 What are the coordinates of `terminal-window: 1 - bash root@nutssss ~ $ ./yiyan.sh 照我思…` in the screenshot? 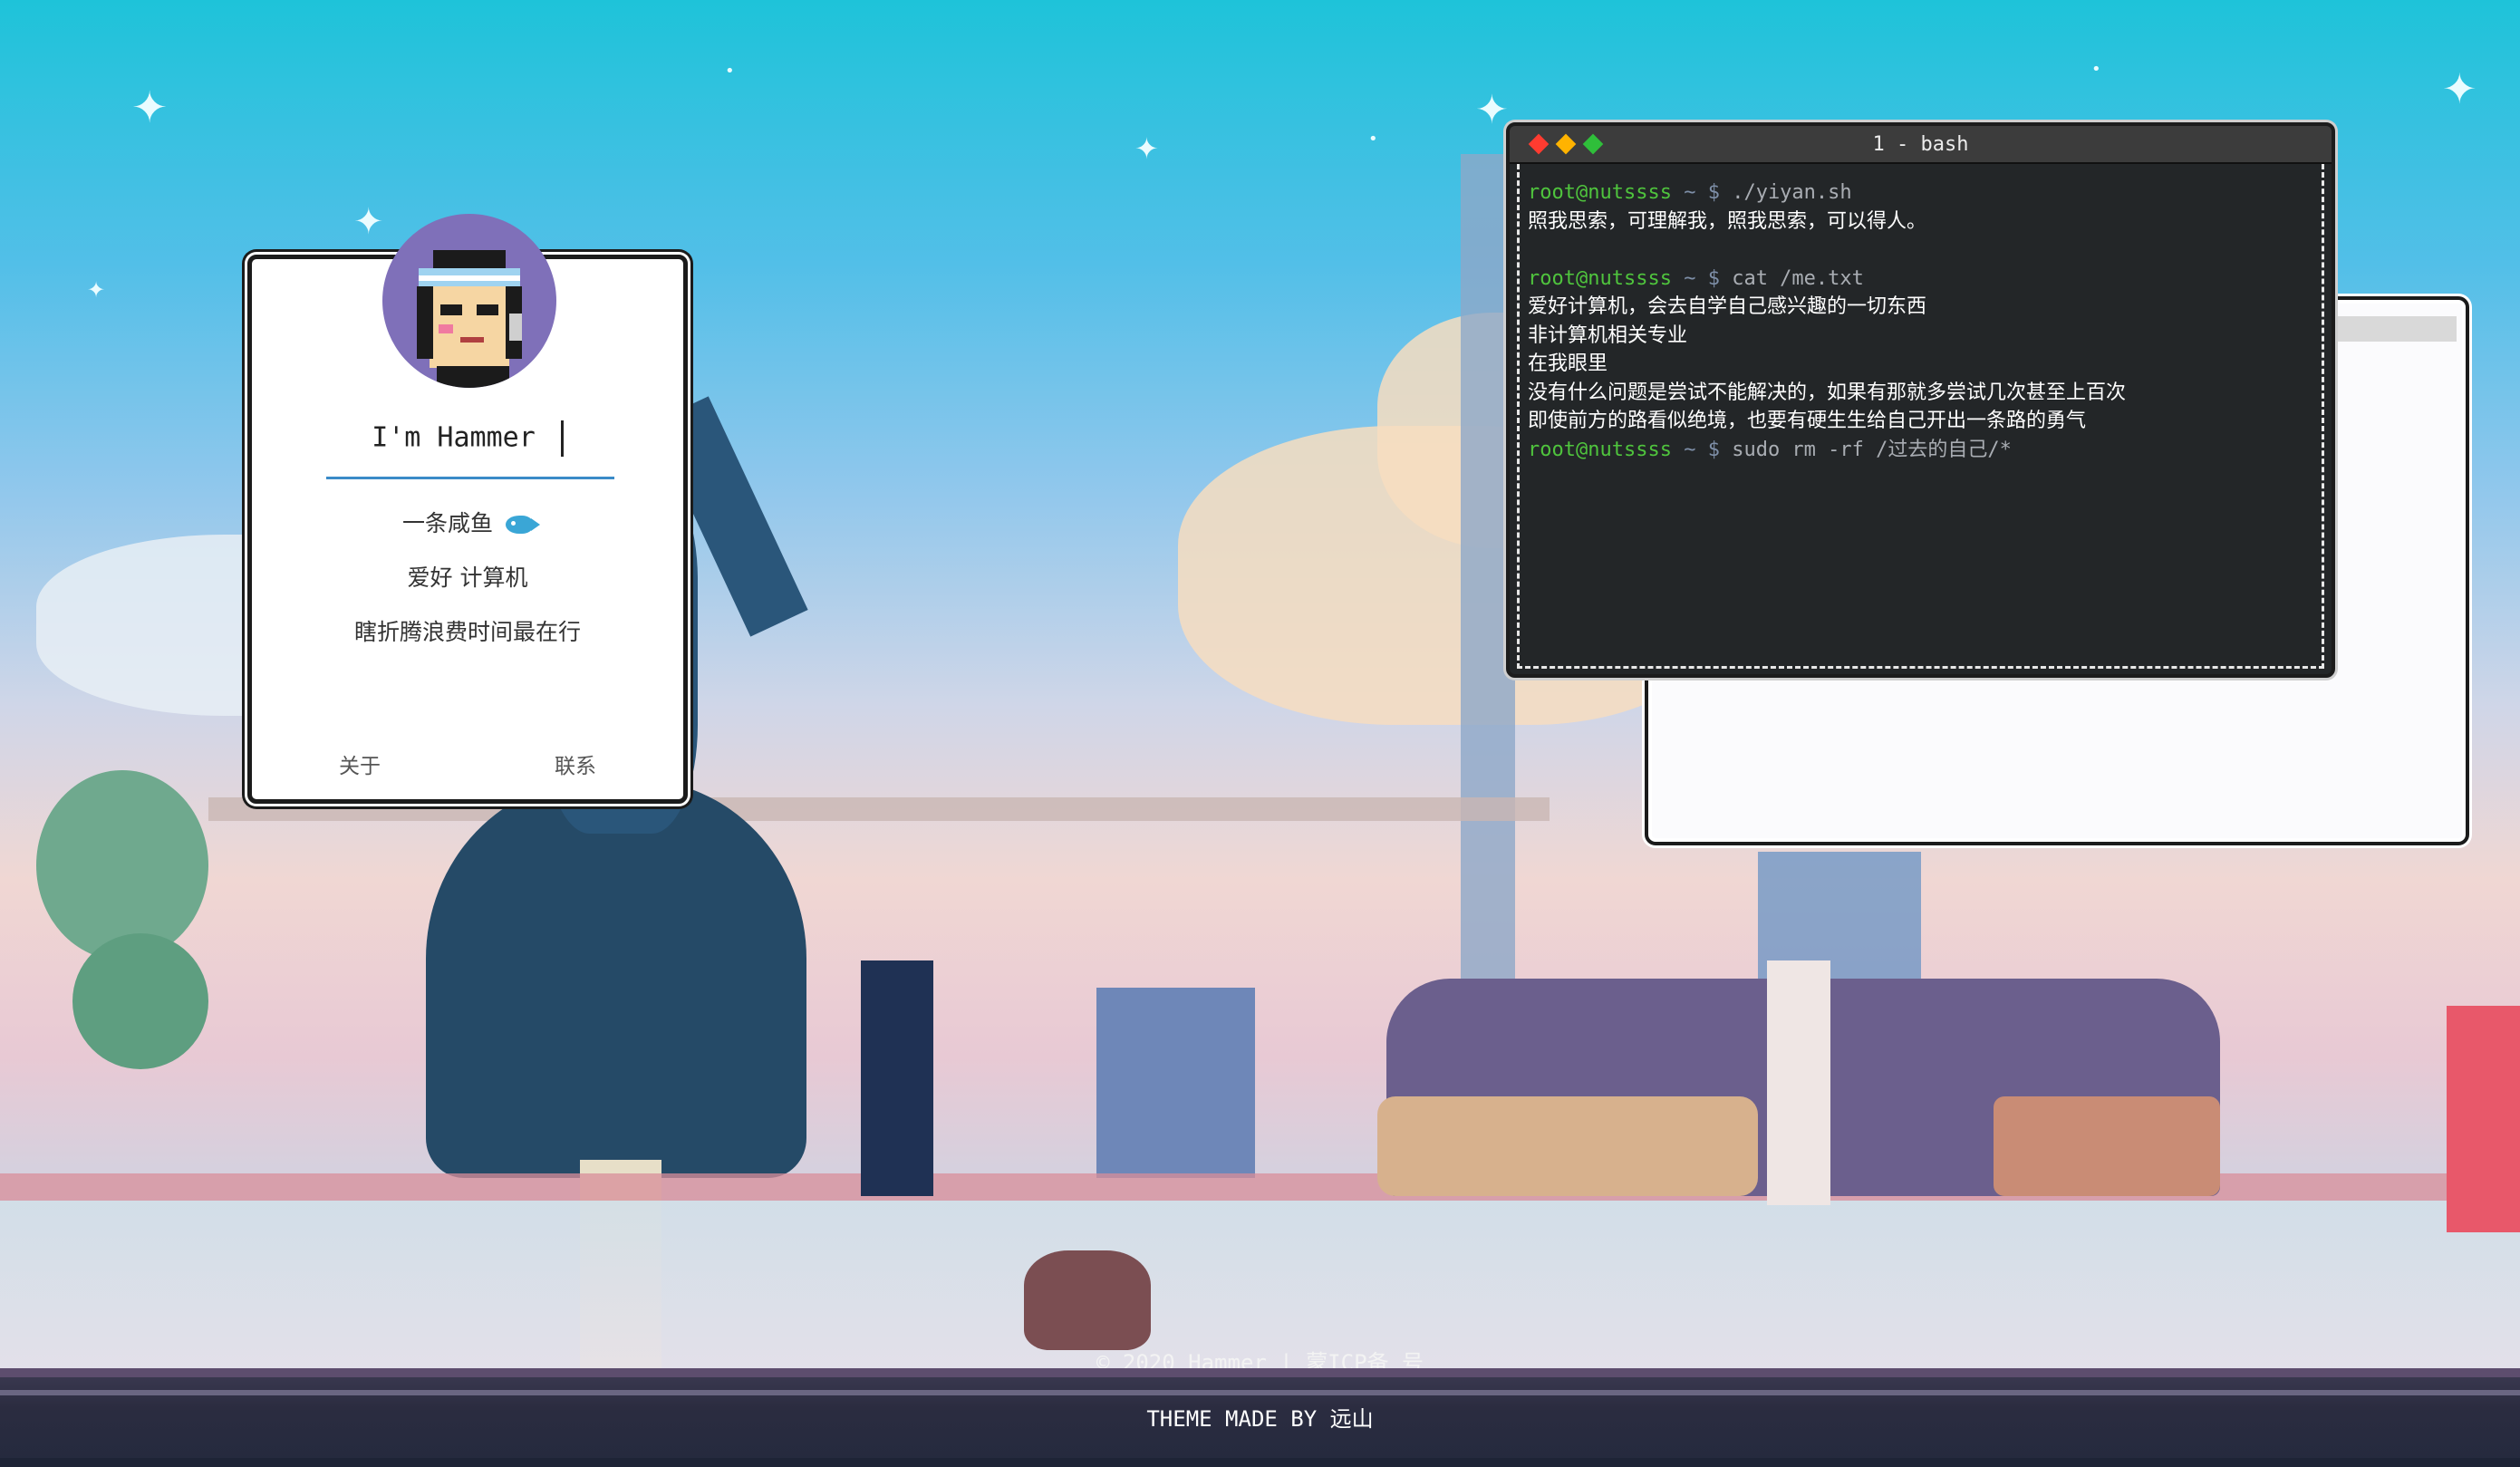 It's located at (1920, 400).